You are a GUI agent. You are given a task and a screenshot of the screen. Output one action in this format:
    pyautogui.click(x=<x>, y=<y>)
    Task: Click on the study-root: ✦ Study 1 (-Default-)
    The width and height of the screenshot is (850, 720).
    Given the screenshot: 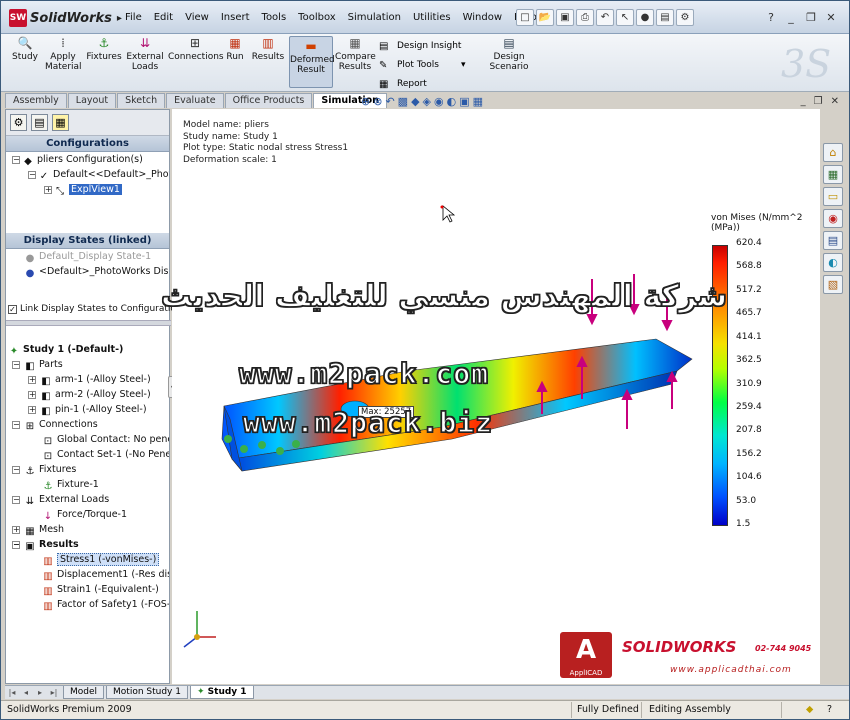 What is the action you would take?
    pyautogui.click(x=87, y=349)
    